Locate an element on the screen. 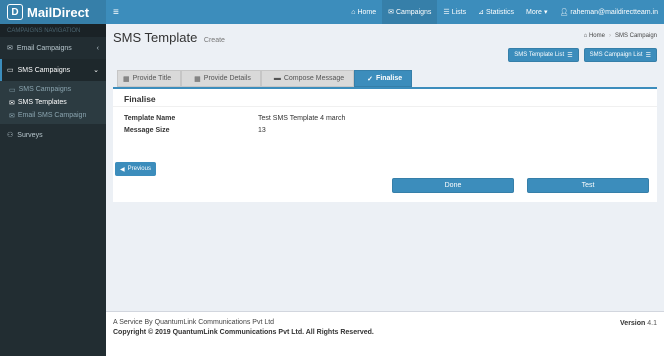 Image resolution: width=664 pixels, height=356 pixels. sidebar-header: CAMPAIGNS NAVIGATION is located at coordinates (53, 30).